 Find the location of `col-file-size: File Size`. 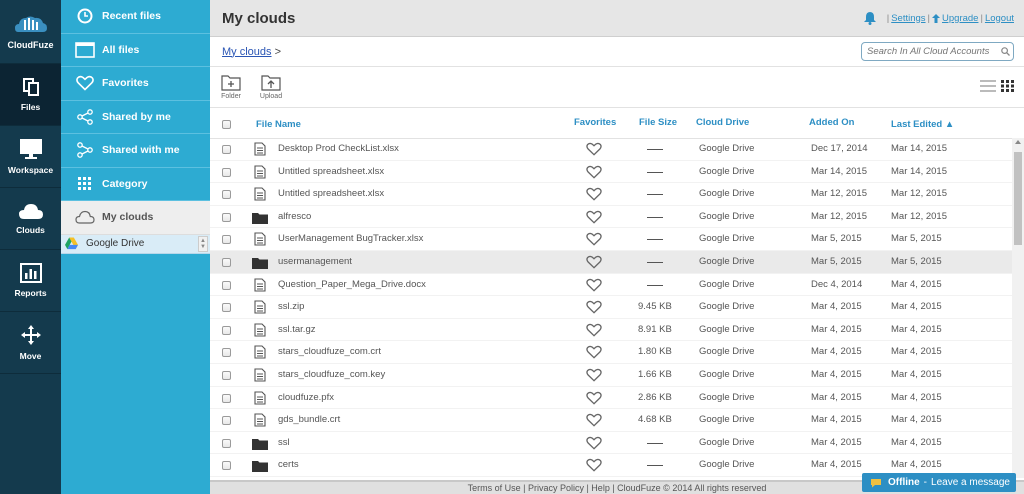

col-file-size: File Size is located at coordinates (658, 122).